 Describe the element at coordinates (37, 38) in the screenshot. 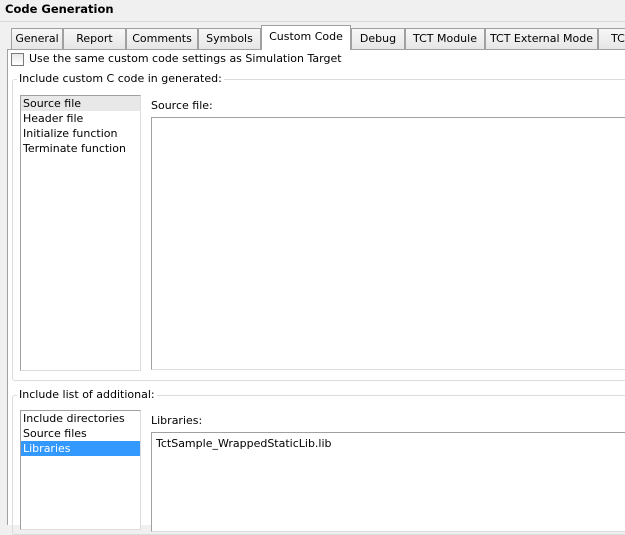

I see `tab-general: General` at that location.